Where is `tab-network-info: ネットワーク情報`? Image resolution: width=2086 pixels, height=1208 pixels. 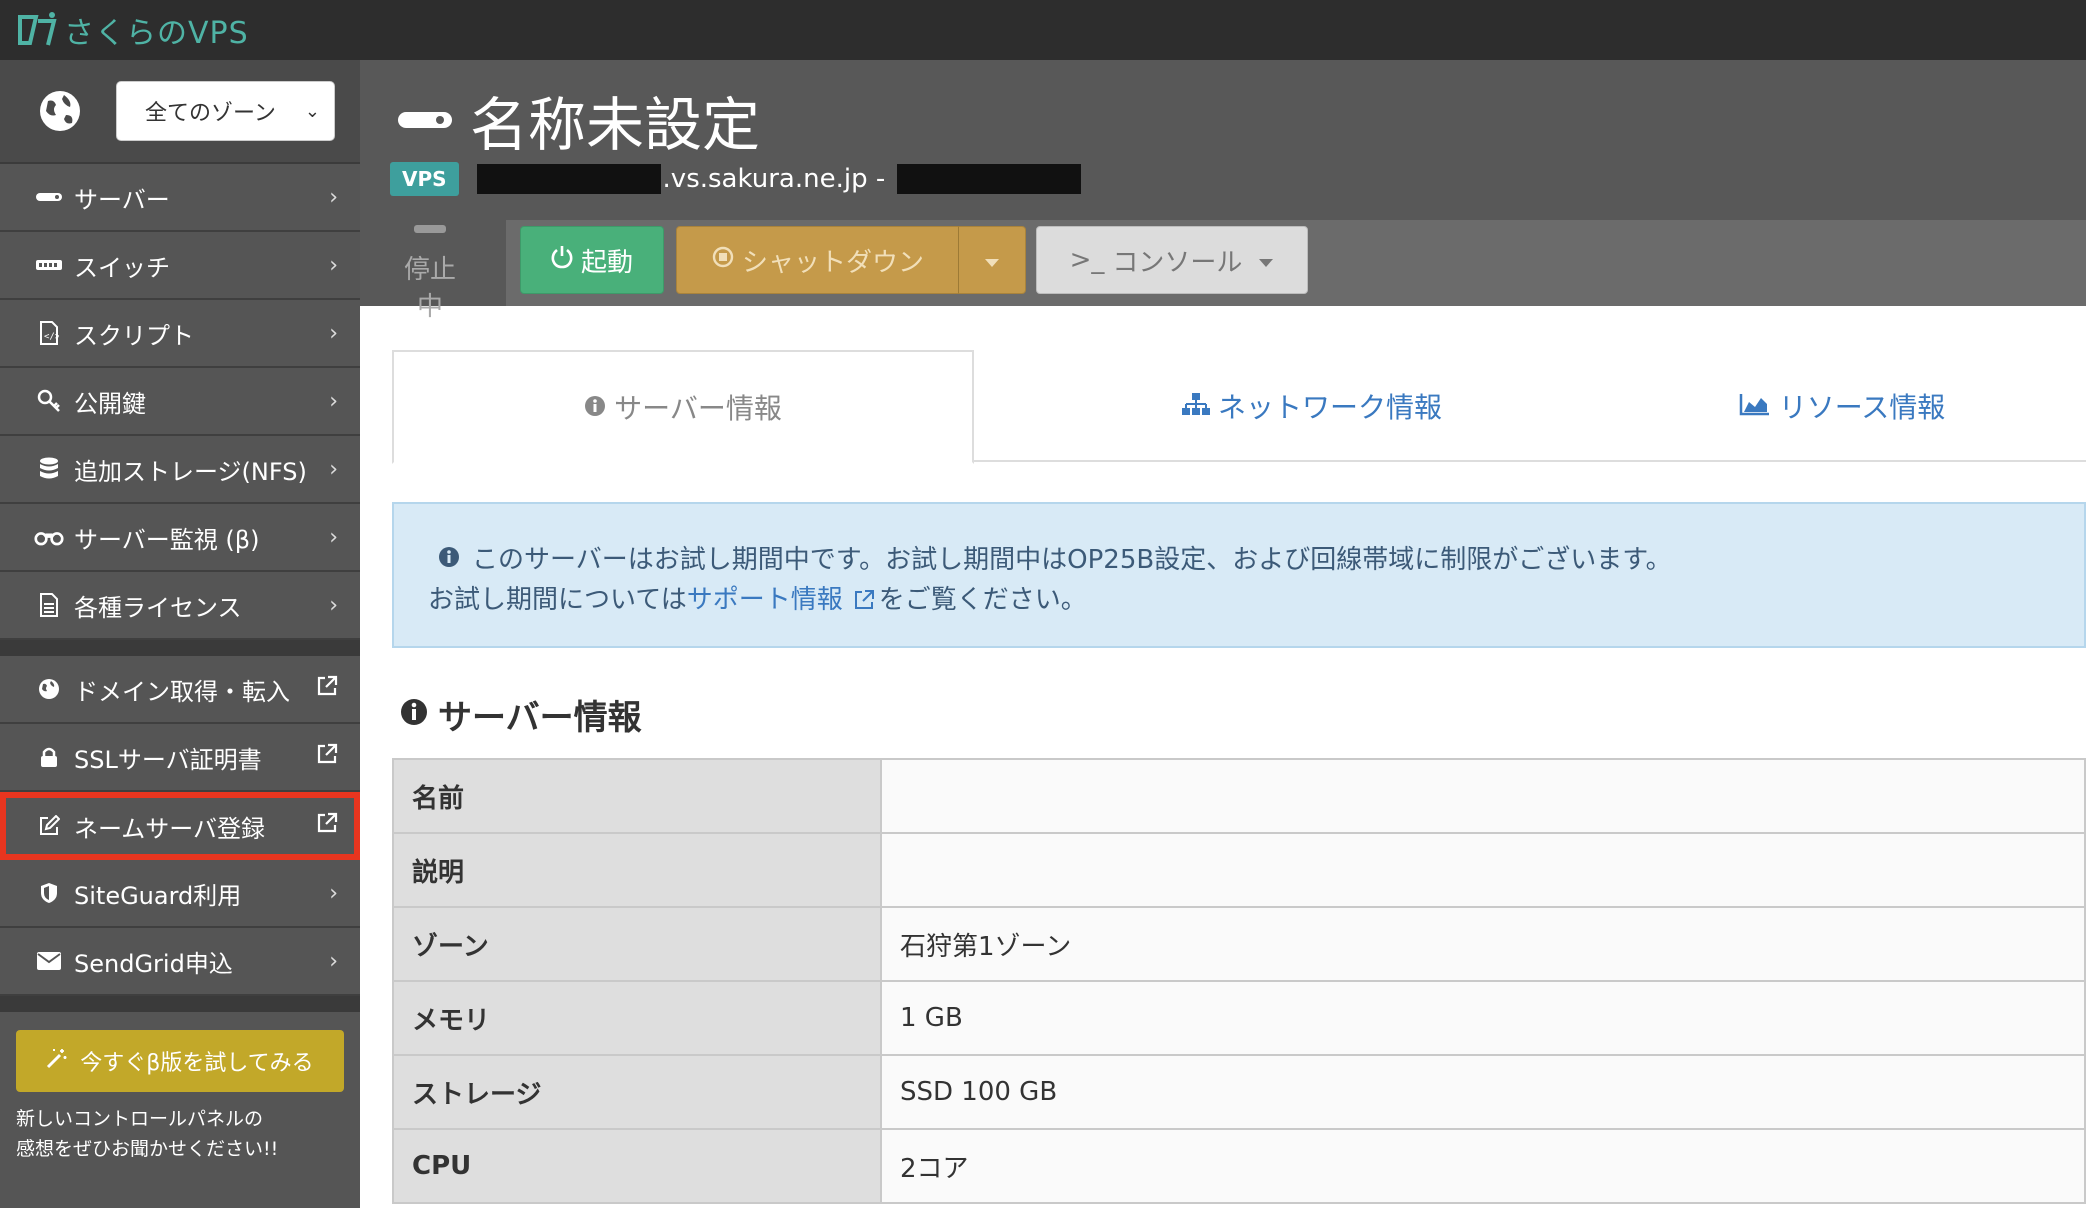 tab-network-info: ネットワーク情報 is located at coordinates (1312, 406).